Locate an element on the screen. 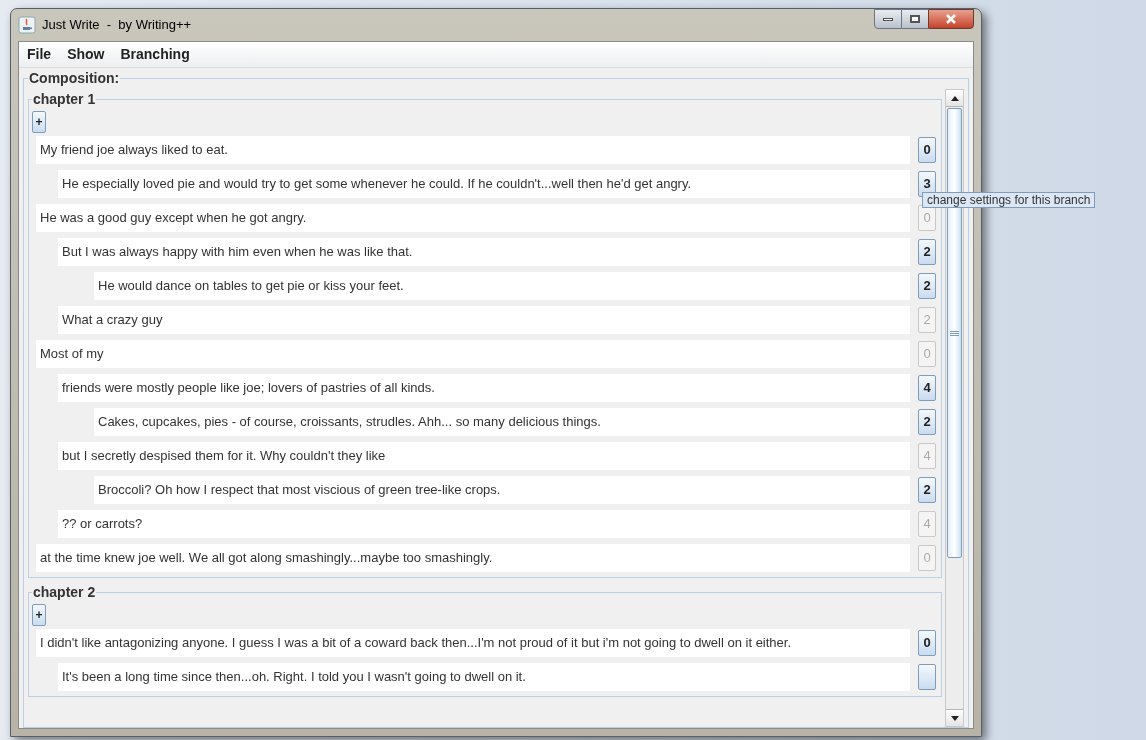 The height and width of the screenshot is (740, 1146). branch-text: Most of my is located at coordinates (70, 354).